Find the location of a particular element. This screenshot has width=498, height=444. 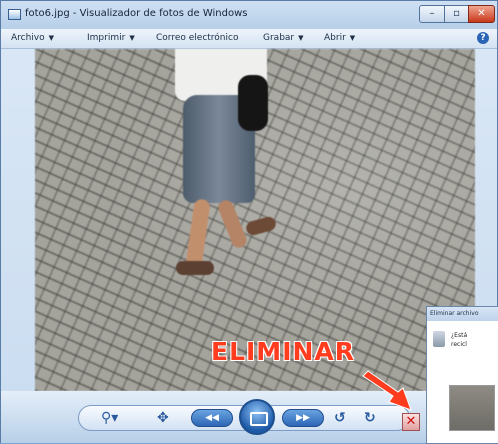

maximize-button: ▫ is located at coordinates (456, 14).